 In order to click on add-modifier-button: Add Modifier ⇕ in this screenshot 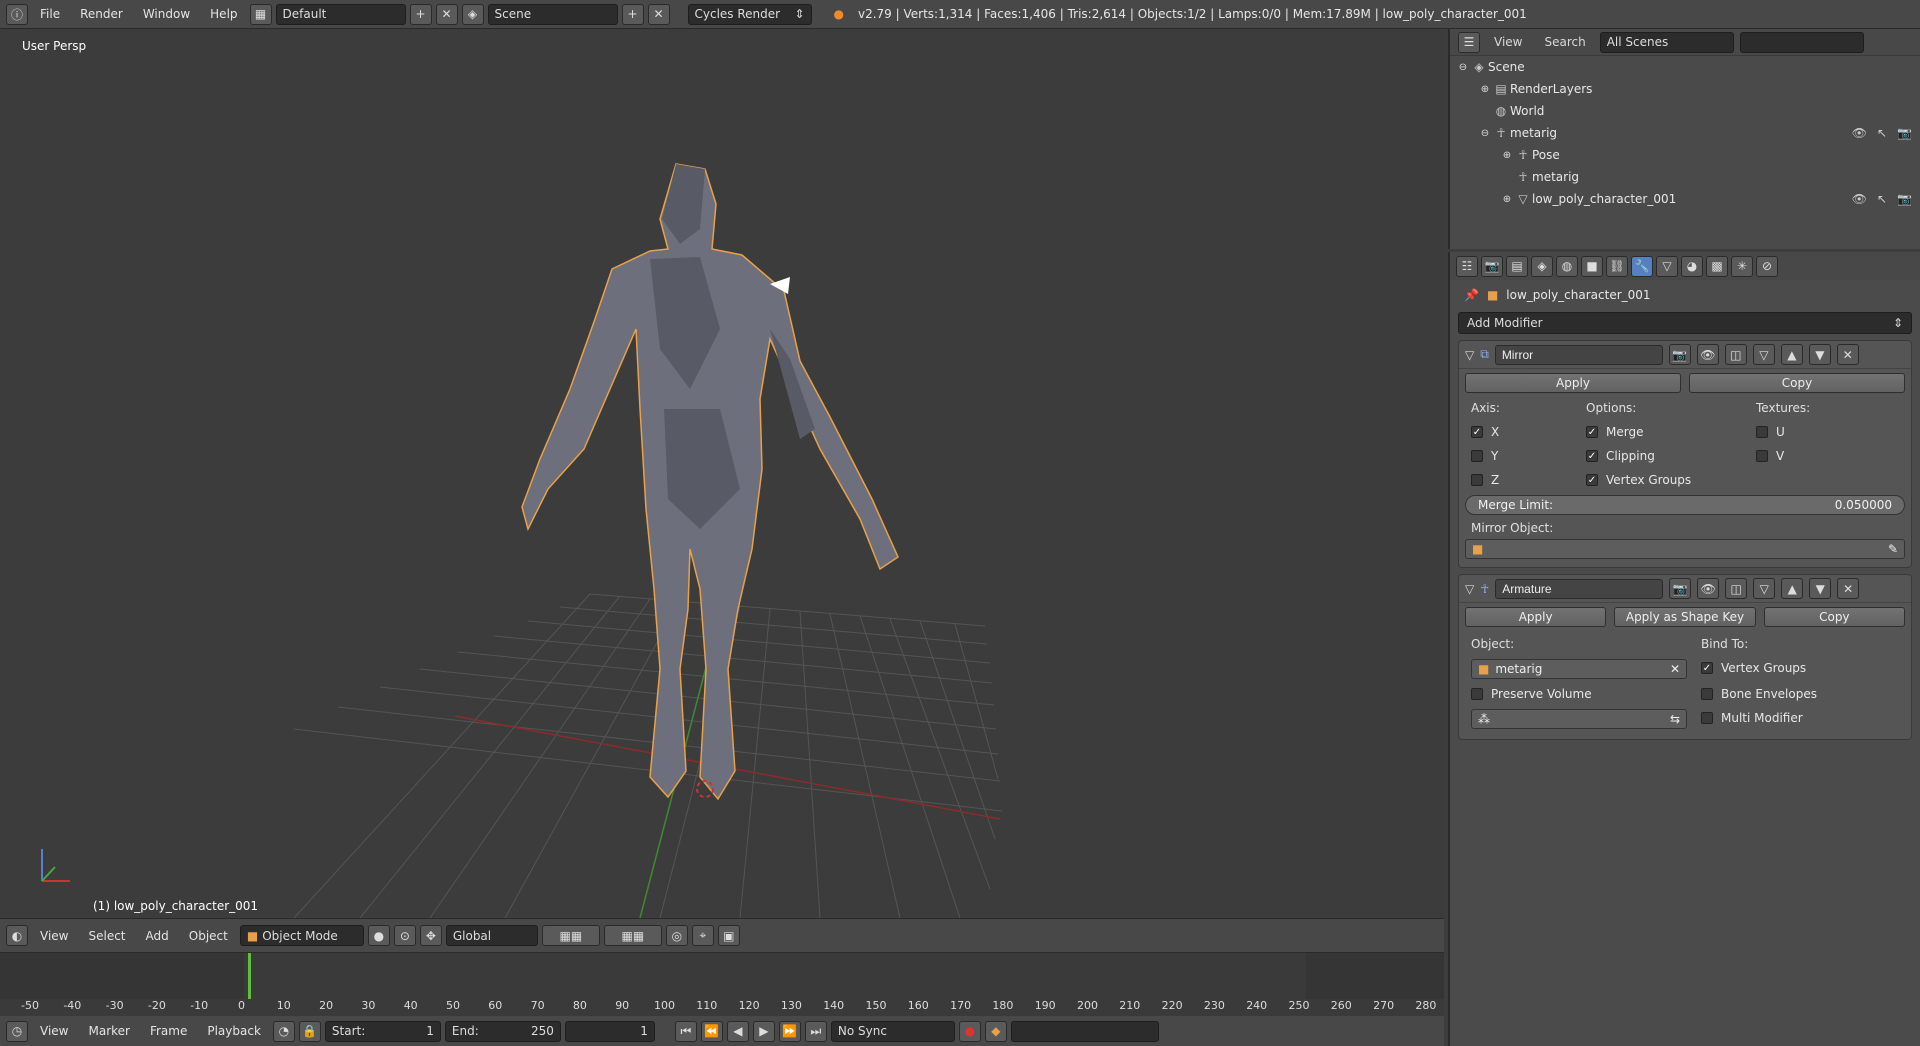, I will do `click(1685, 323)`.